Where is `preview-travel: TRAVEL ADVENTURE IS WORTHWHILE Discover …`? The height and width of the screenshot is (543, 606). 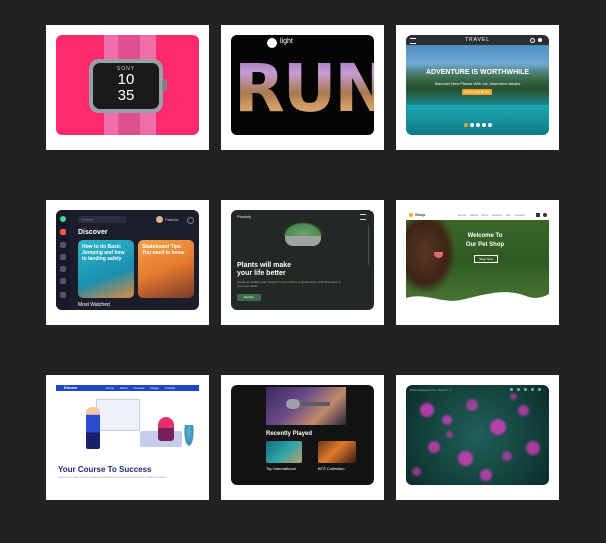 preview-travel: TRAVEL ADVENTURE IS WORTHWHILE Discover … is located at coordinates (477, 85).